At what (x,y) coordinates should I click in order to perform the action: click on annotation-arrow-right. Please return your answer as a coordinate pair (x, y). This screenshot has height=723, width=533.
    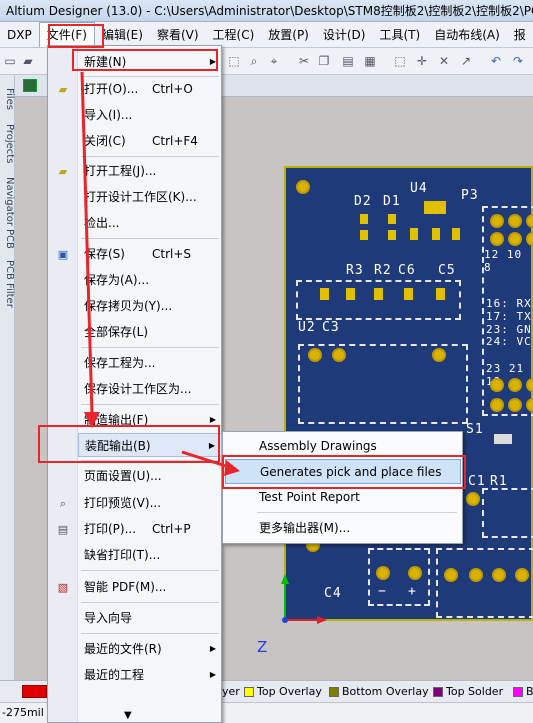
    Looking at the image, I should click on (207, 460).